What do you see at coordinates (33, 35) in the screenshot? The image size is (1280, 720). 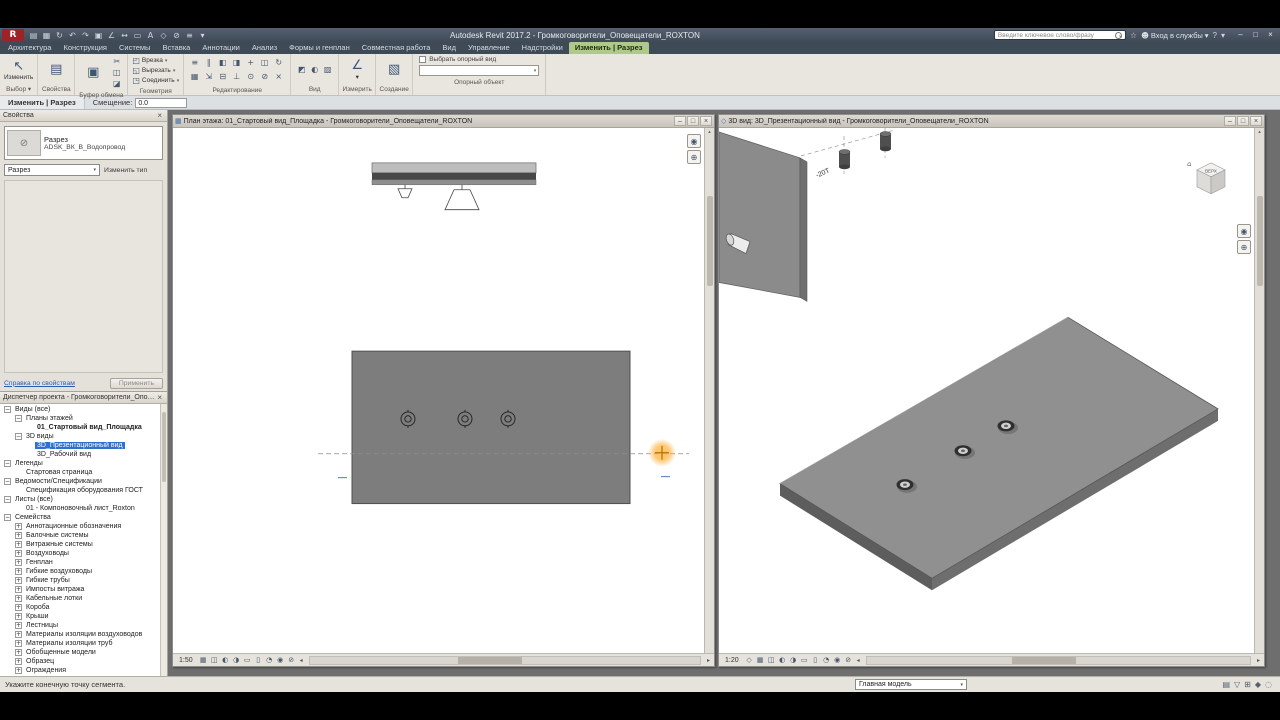 I see `open-icon: ▤` at bounding box center [33, 35].